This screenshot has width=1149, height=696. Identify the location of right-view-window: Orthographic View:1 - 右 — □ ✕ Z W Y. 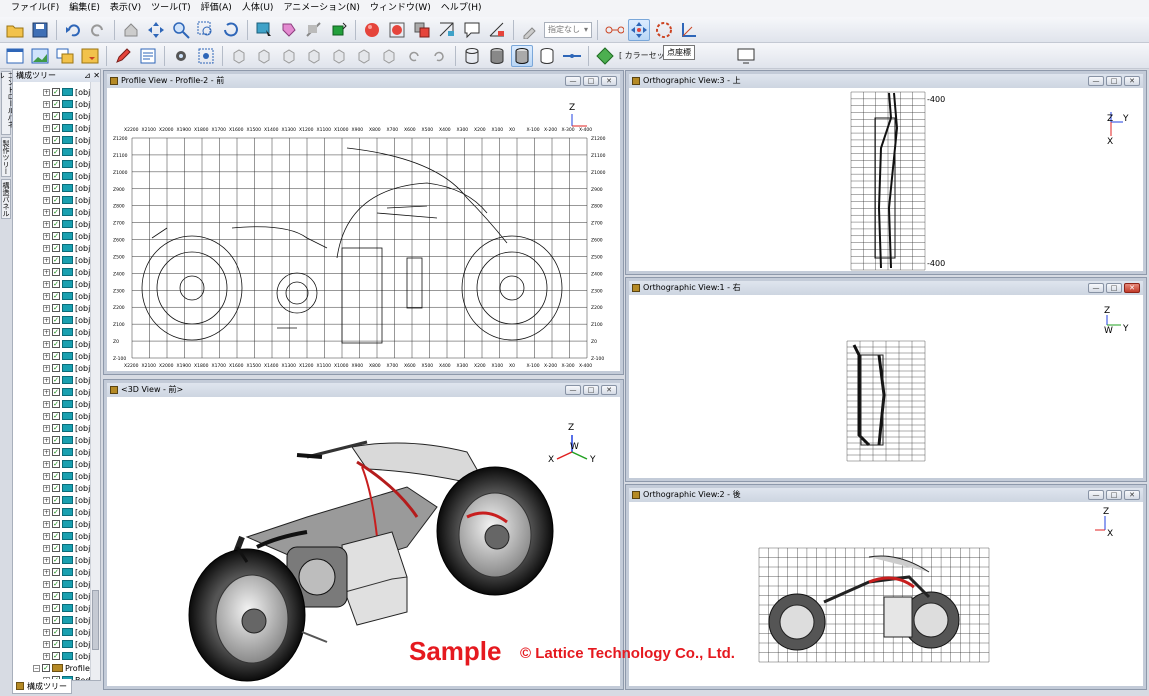
(886, 379).